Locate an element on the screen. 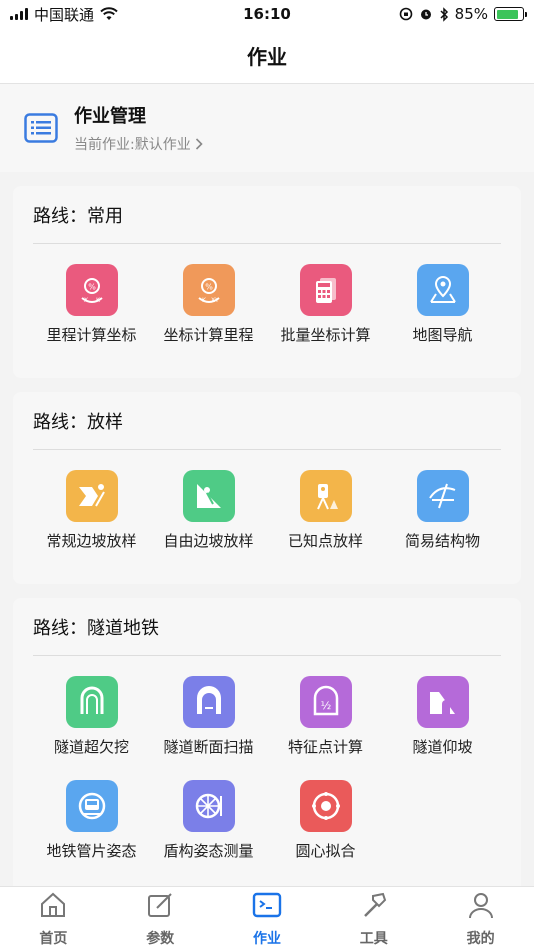 This screenshot has height=950, width=534. tool-button: % K XY 坐标计算里程 is located at coordinates (208, 316).